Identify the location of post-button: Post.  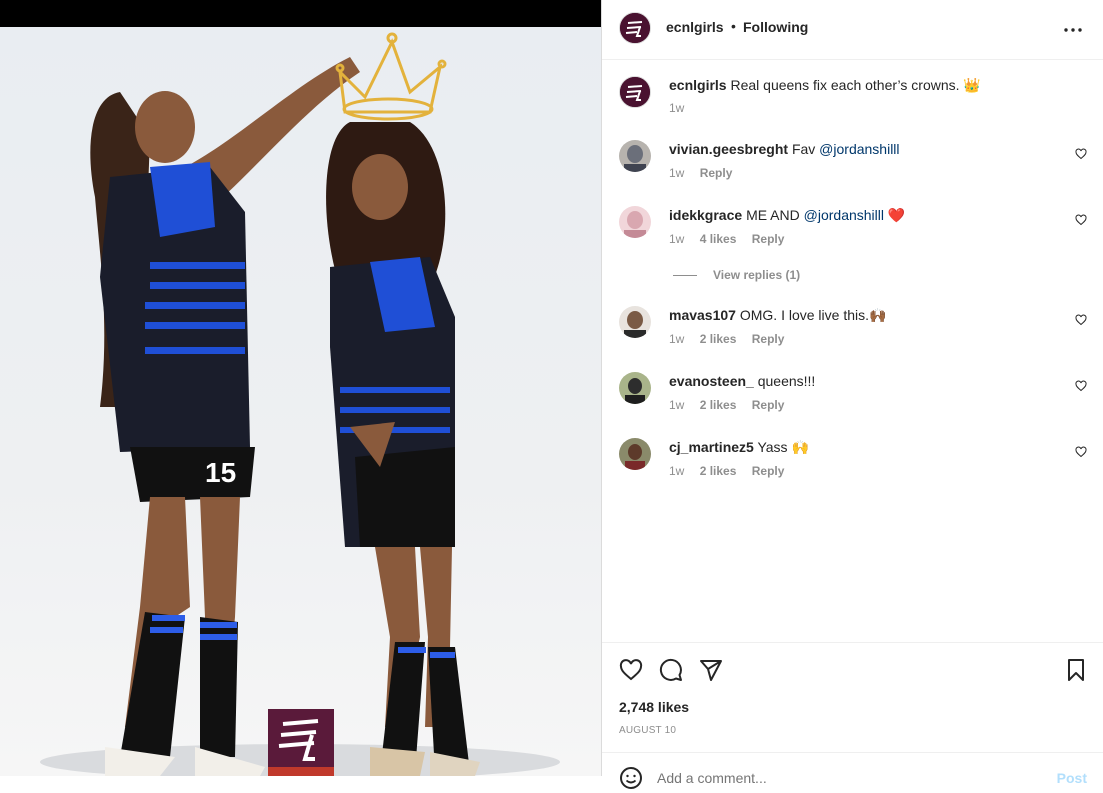
(1072, 778).